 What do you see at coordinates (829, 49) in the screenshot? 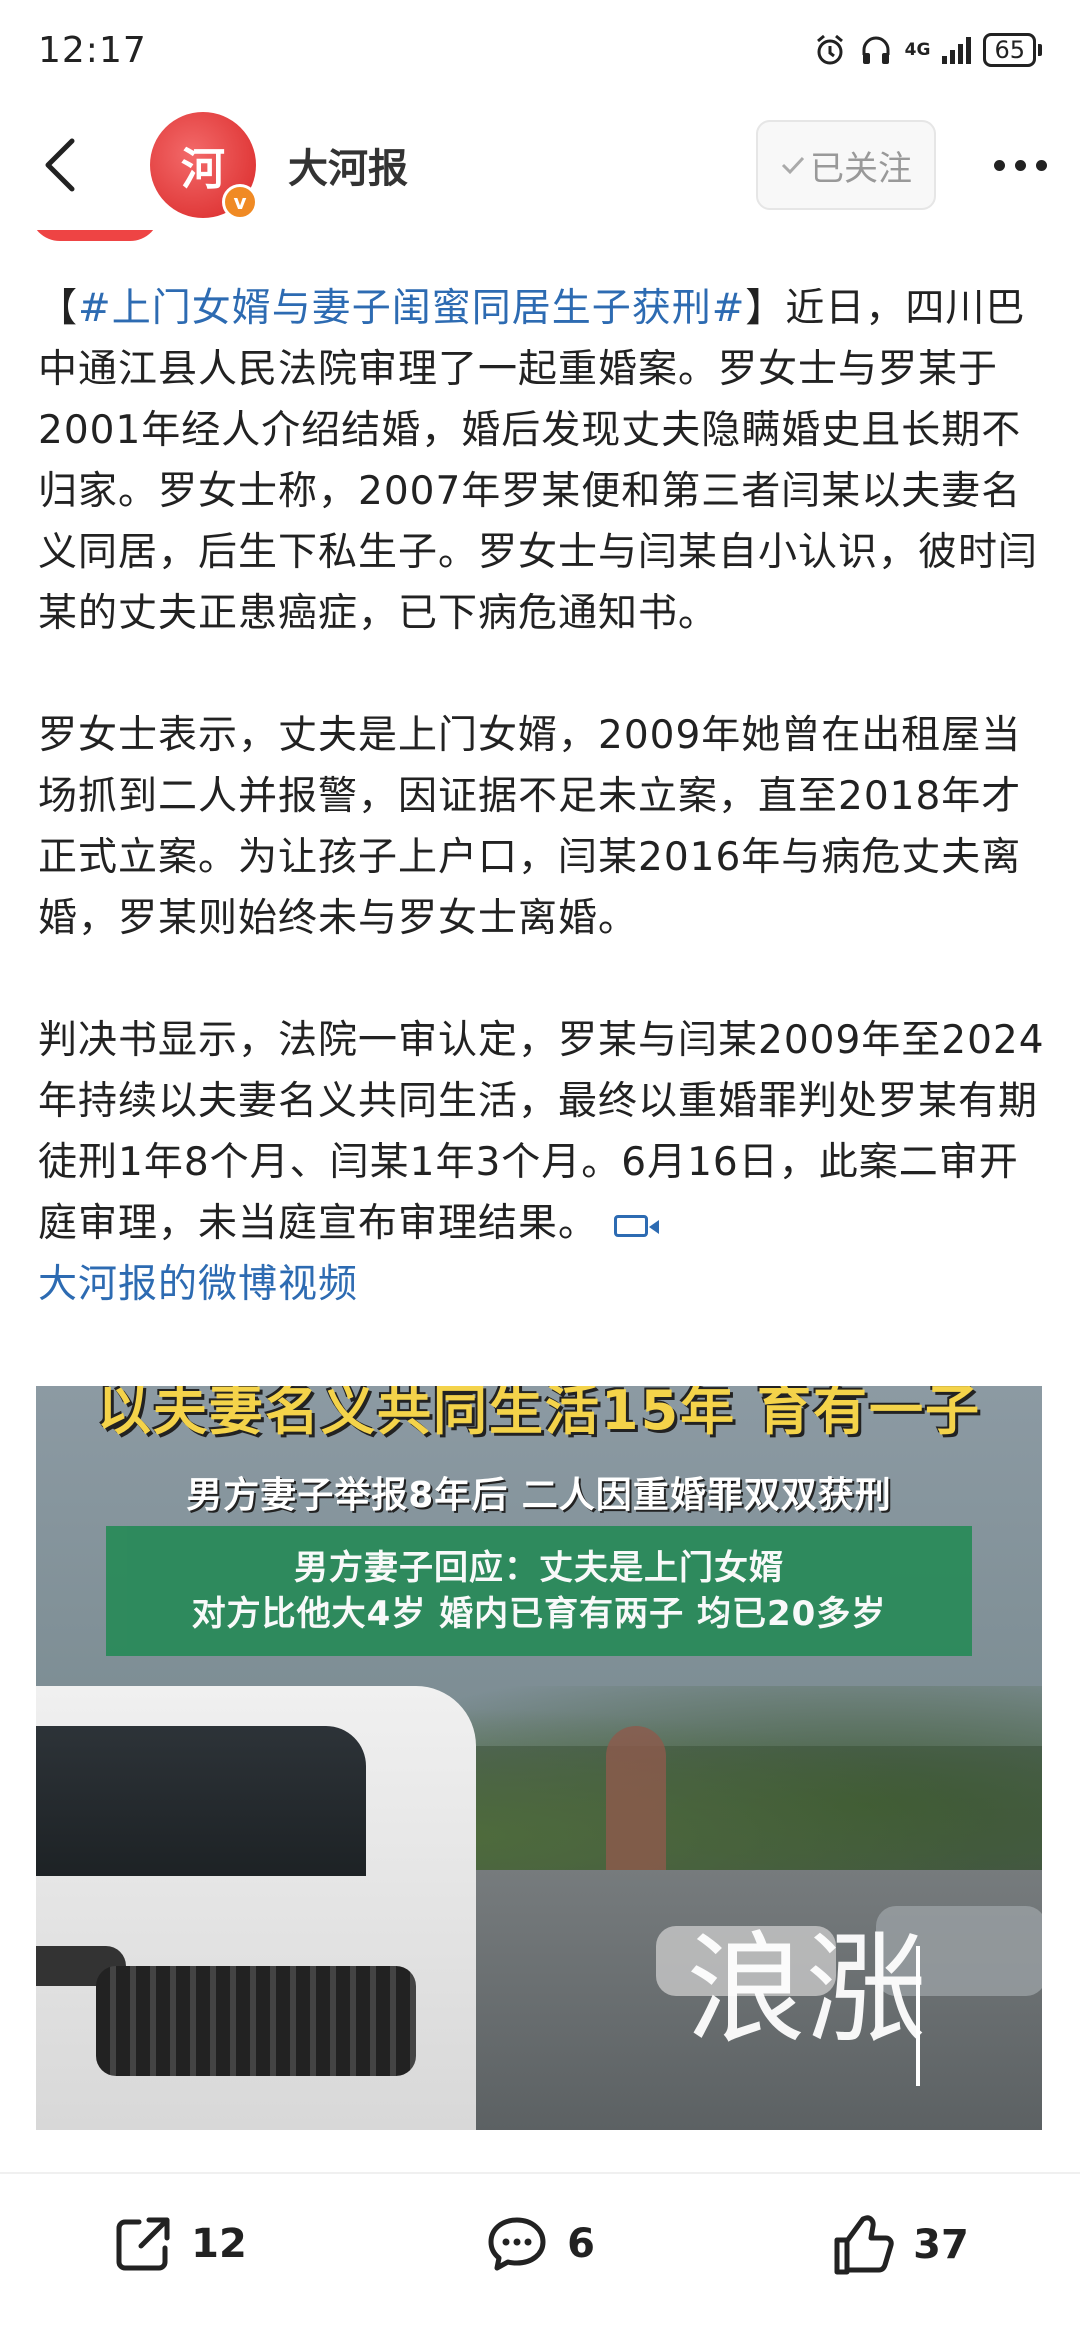
I see `alarm-icon` at bounding box center [829, 49].